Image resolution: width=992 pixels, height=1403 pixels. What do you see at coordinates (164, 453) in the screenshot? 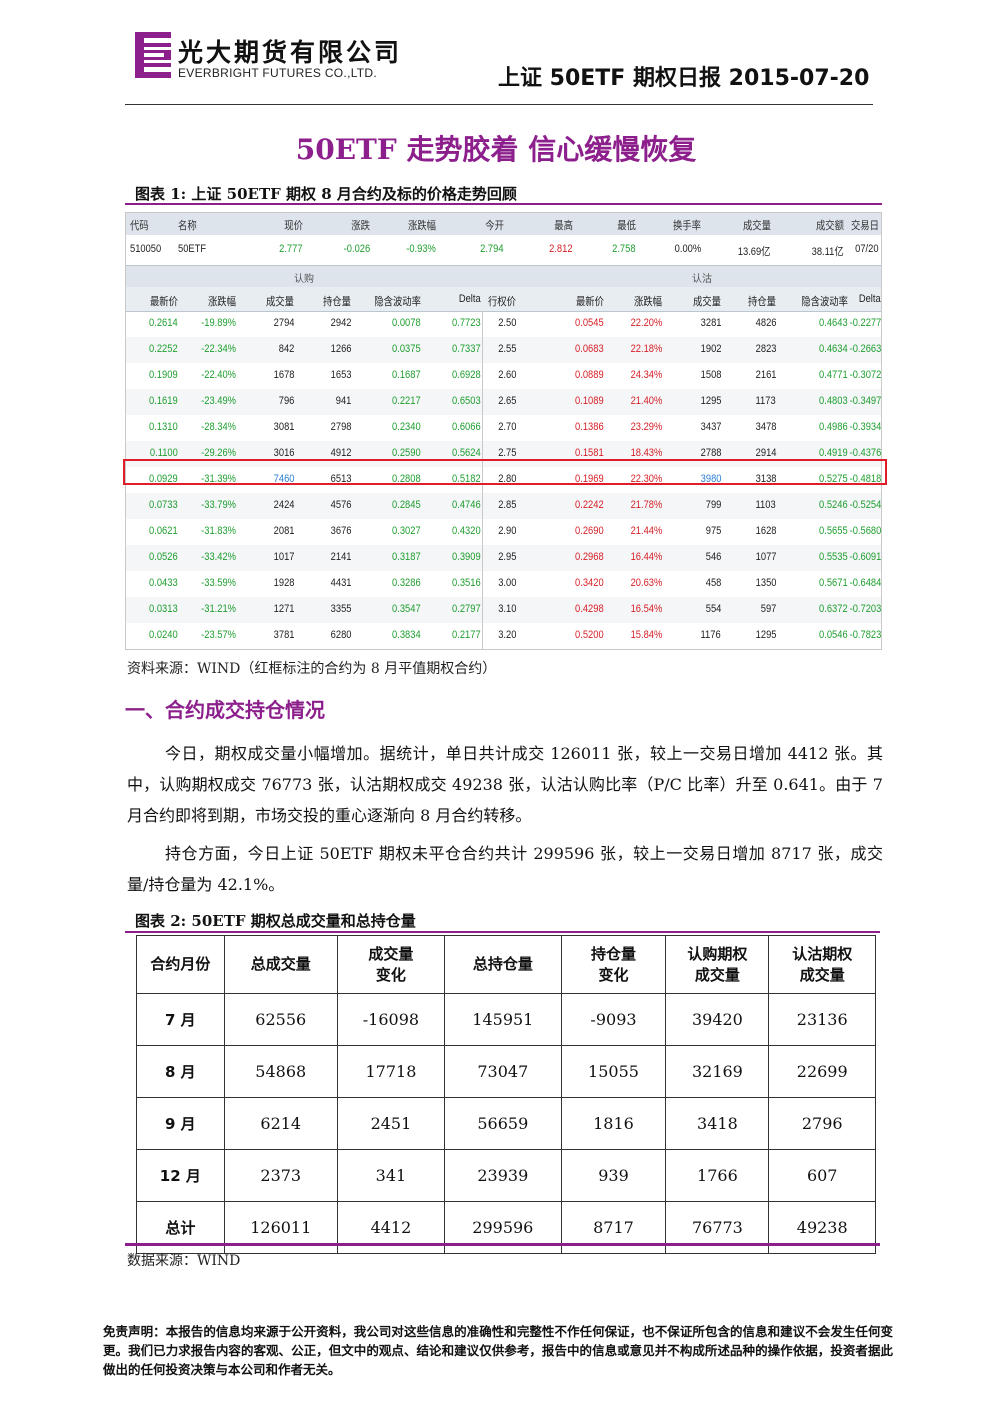
I see `option-cell: 0.1100` at bounding box center [164, 453].